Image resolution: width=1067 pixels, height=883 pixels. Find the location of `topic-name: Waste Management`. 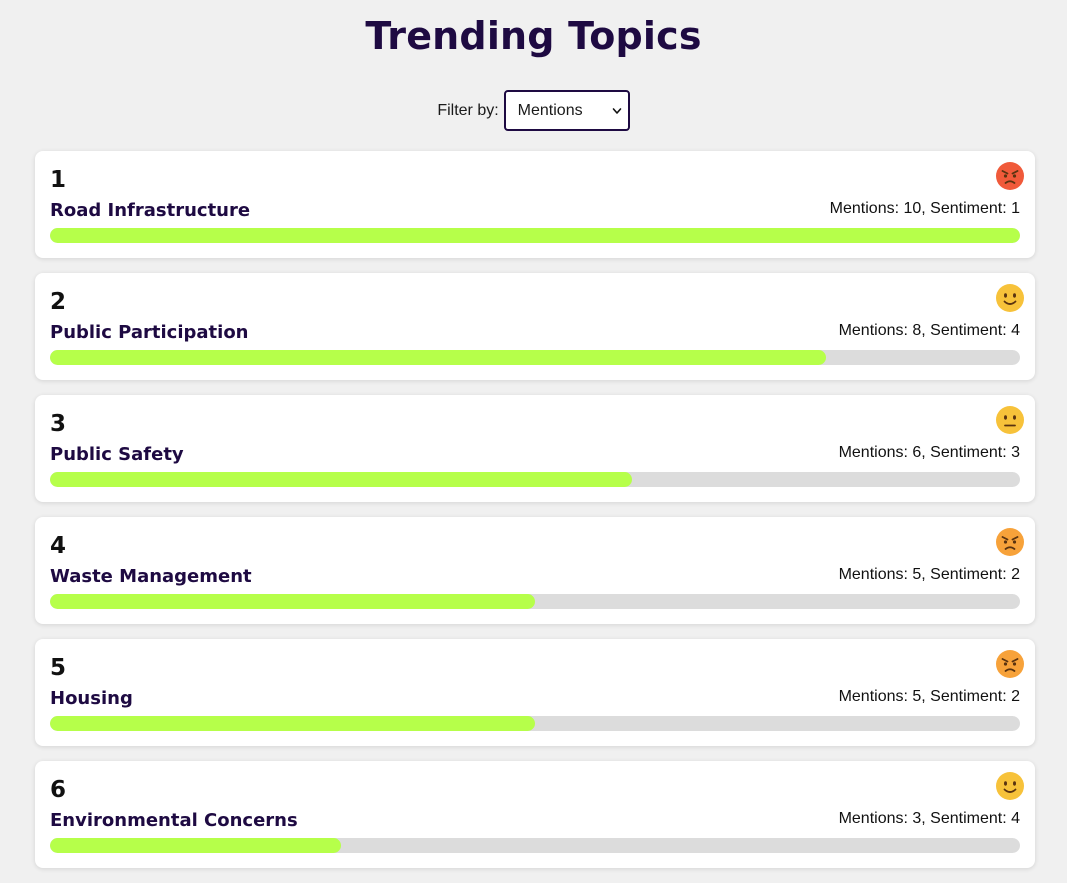

topic-name: Waste Management is located at coordinates (151, 576).